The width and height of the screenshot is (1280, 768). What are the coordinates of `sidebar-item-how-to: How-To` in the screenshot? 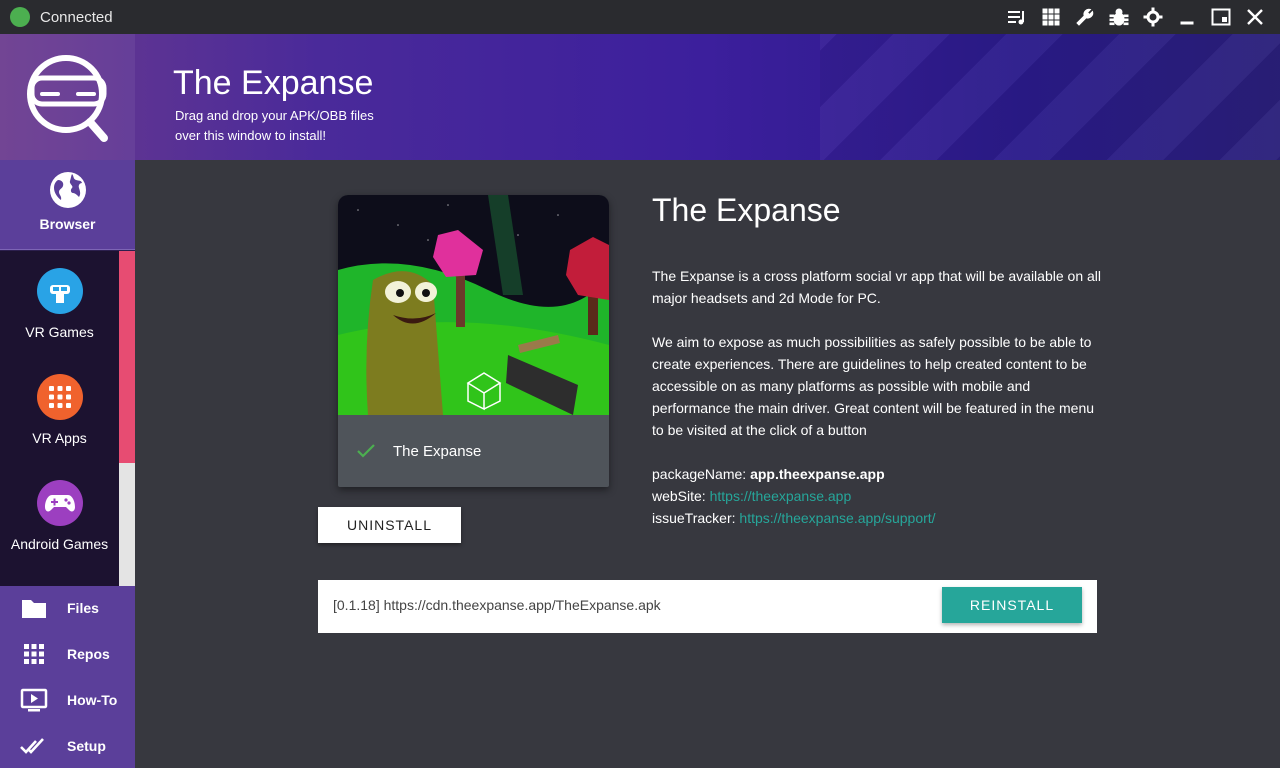 It's located at (68, 700).